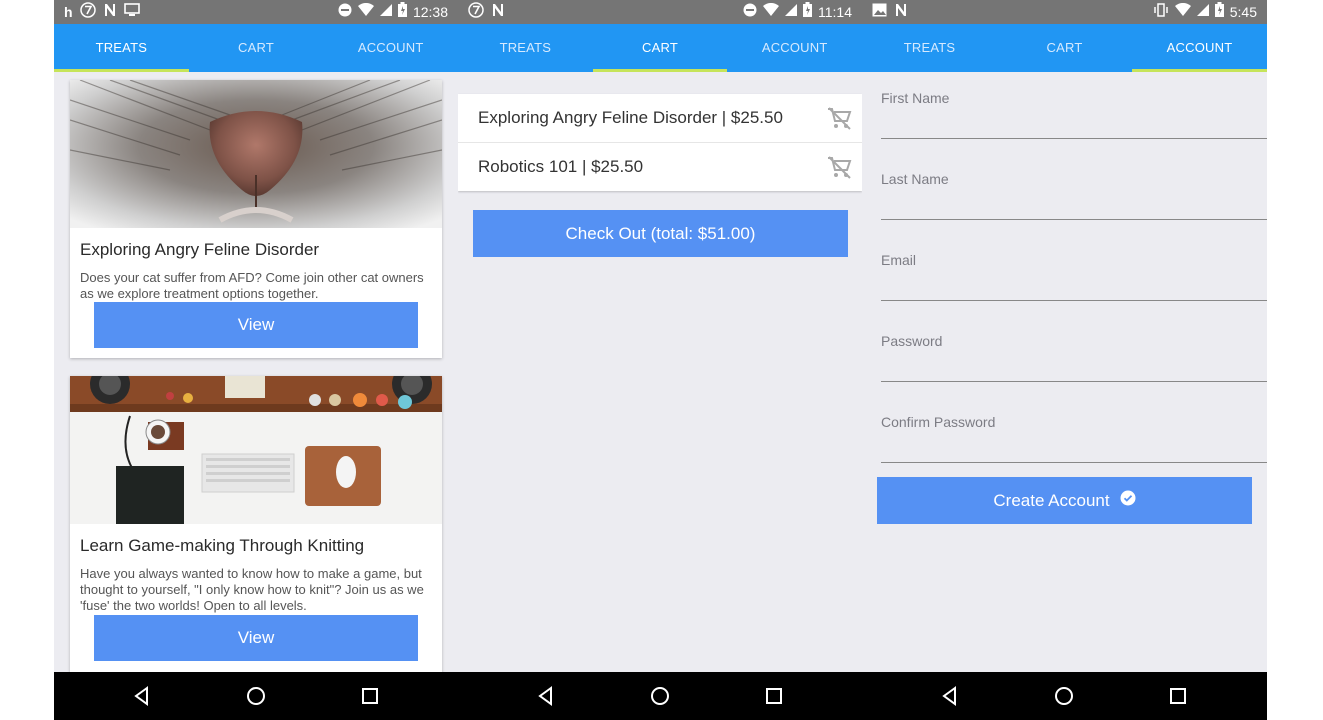 This screenshot has height=720, width=1323. I want to click on clock: 5:45, so click(1243, 12).